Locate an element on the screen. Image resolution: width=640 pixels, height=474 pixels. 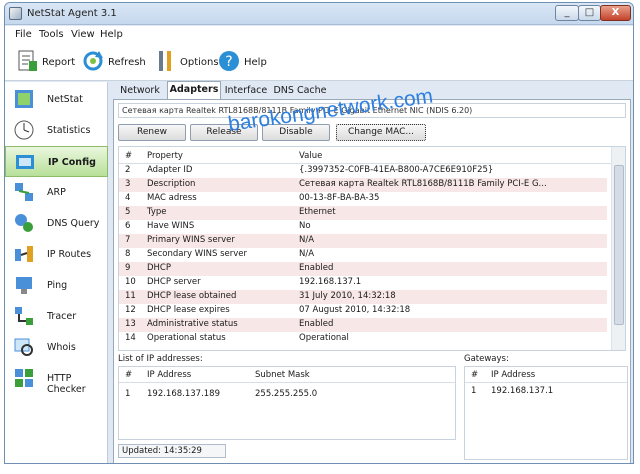
help-button: ? Help is located at coordinates (245, 62).